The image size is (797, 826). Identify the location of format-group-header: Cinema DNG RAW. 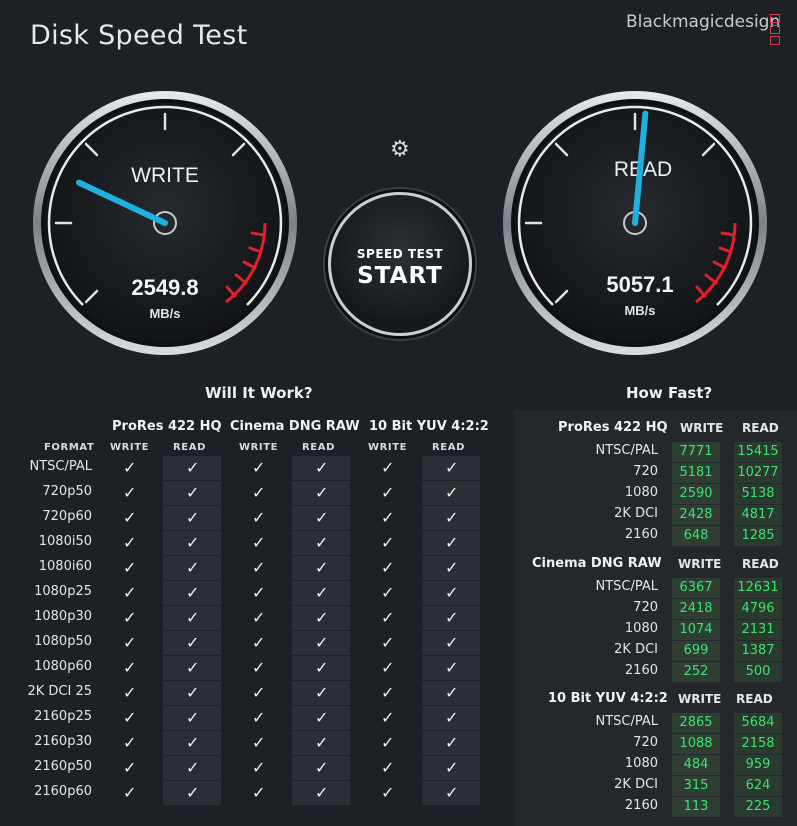
(295, 426).